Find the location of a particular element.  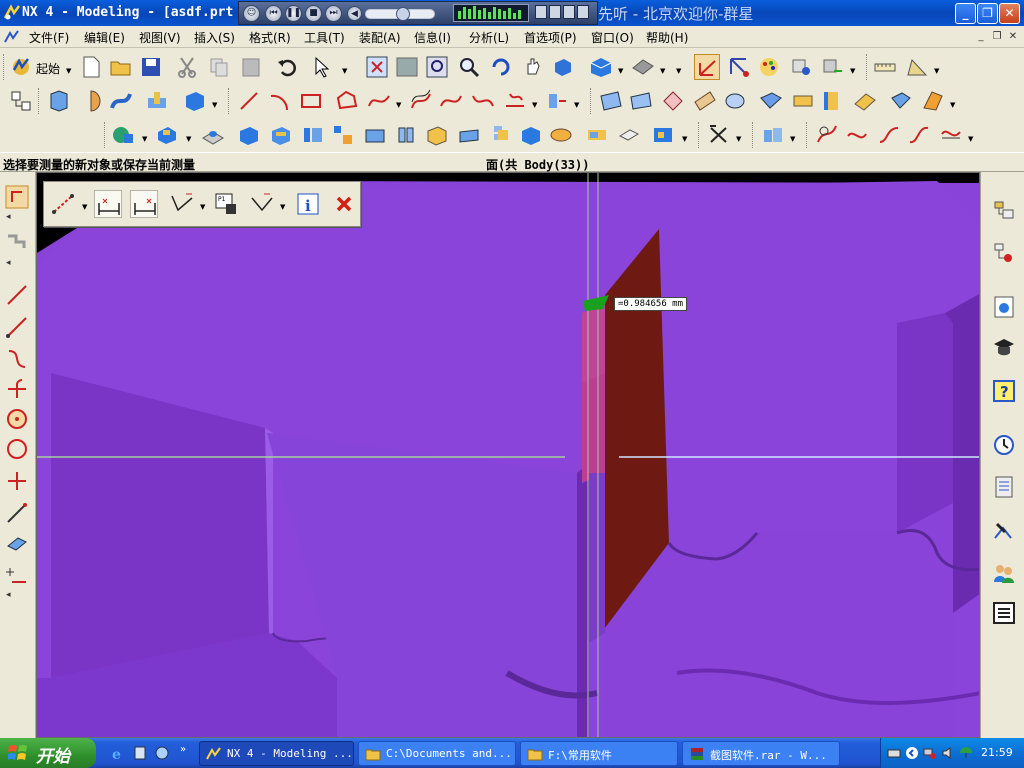

boss-icon is located at coordinates (213, 135).